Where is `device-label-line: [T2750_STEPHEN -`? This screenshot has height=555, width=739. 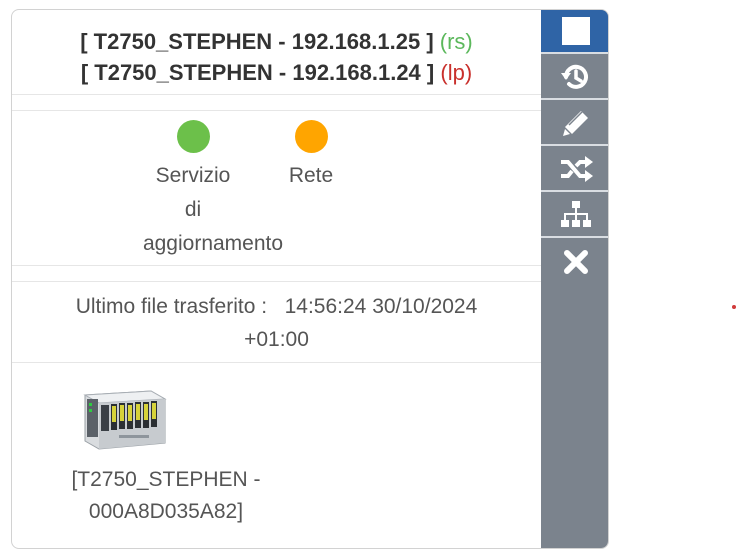 device-label-line: [T2750_STEPHEN - is located at coordinates (166, 479).